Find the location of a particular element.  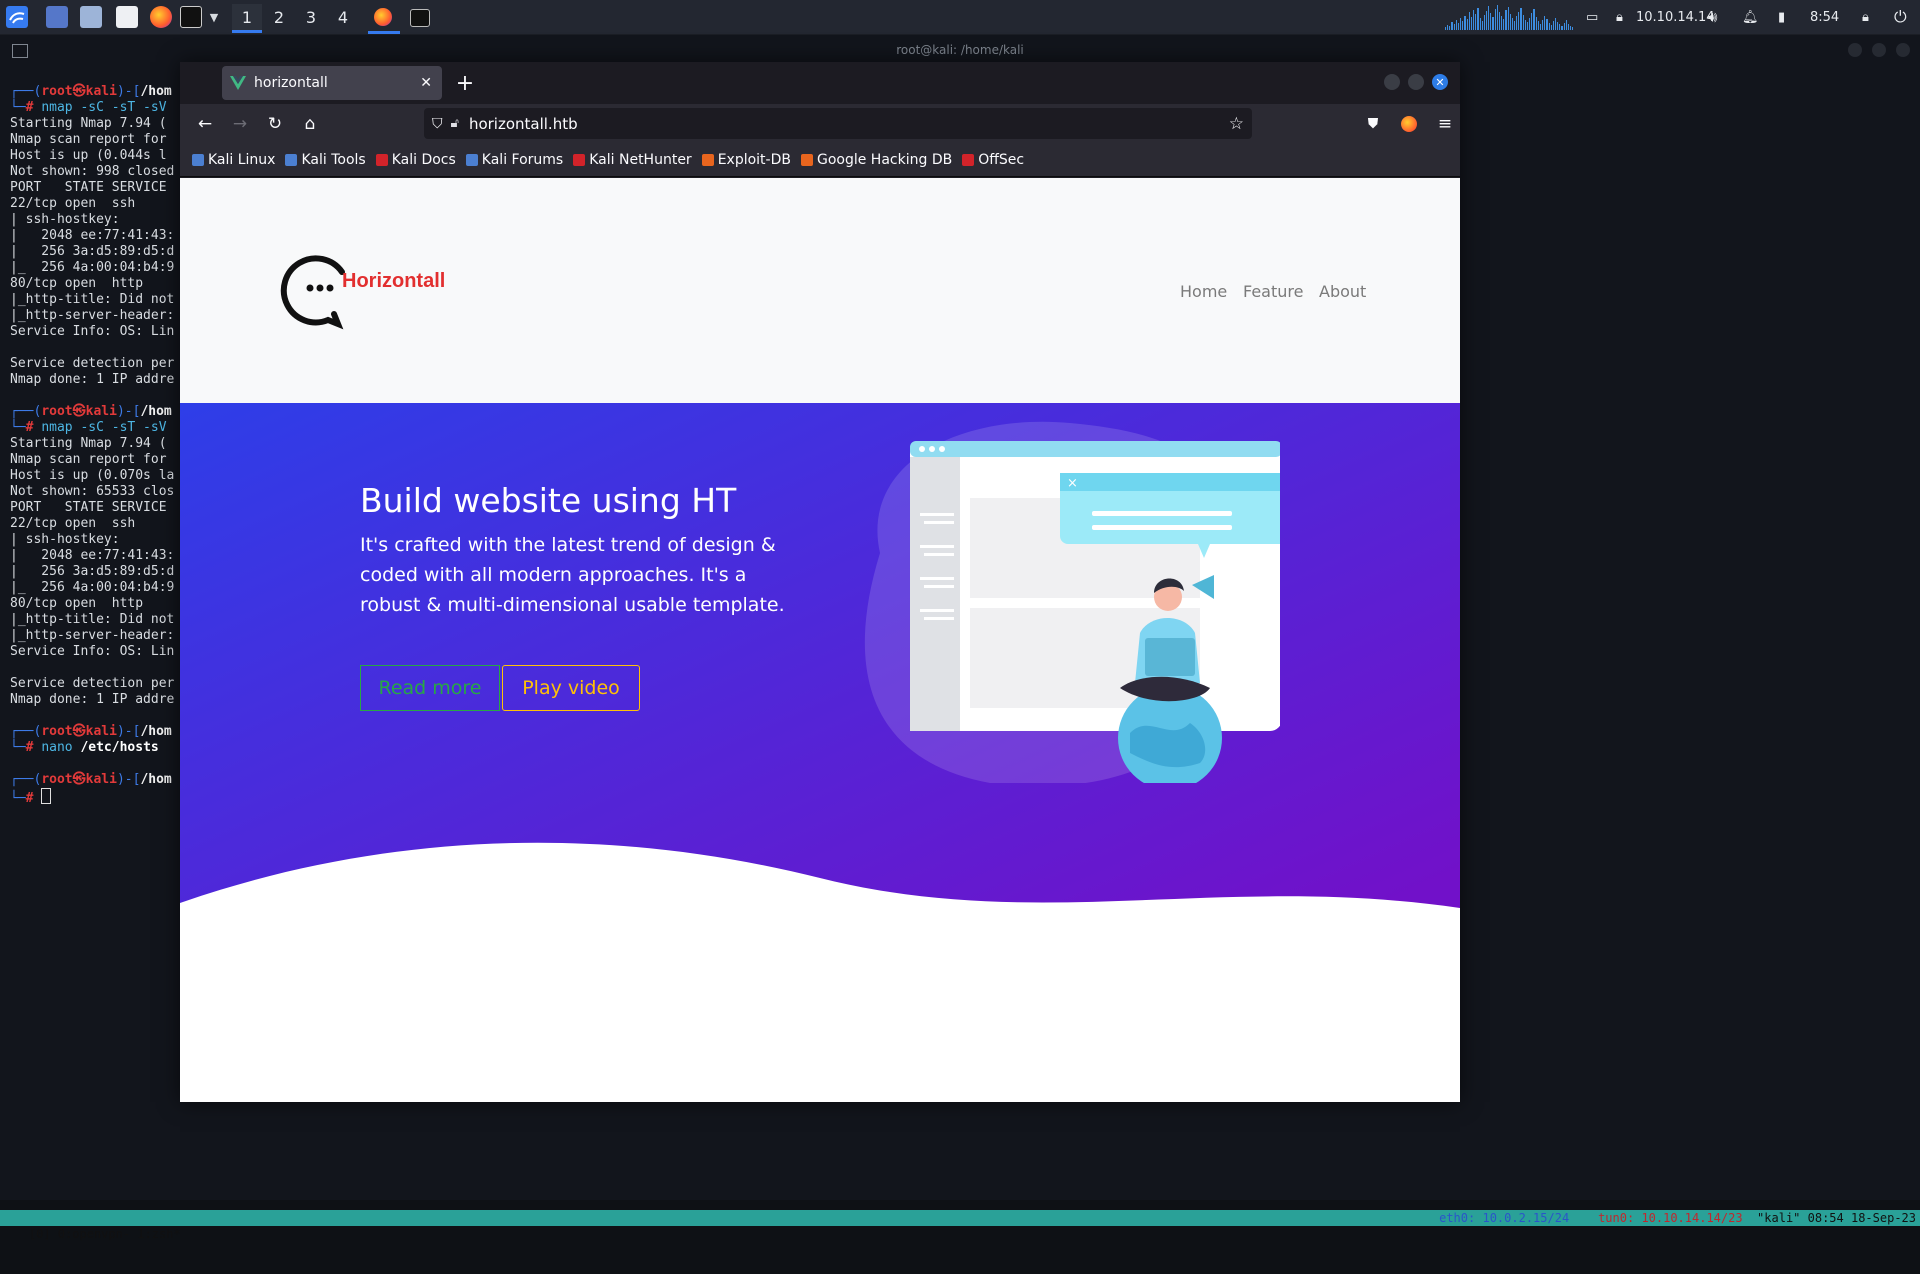

show-desktop-icon is located at coordinates (57, 17).